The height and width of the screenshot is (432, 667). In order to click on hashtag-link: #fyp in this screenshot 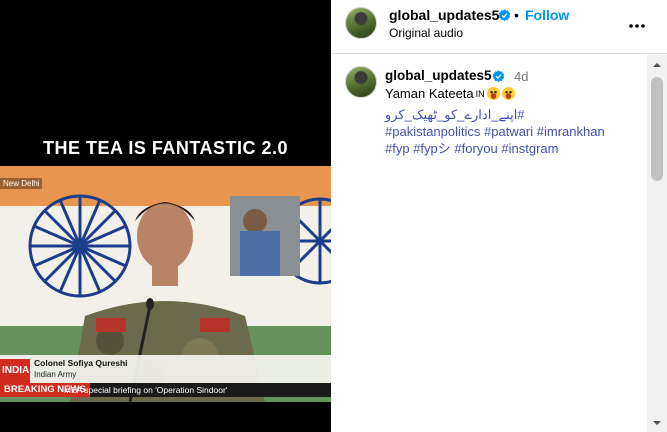, I will do `click(397, 148)`.